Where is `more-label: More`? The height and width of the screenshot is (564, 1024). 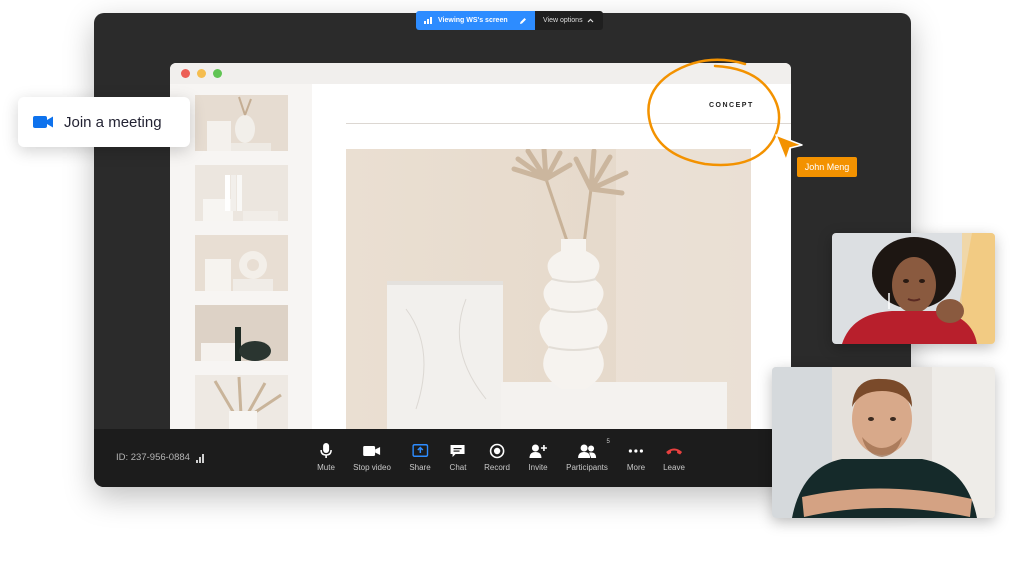 more-label: More is located at coordinates (636, 467).